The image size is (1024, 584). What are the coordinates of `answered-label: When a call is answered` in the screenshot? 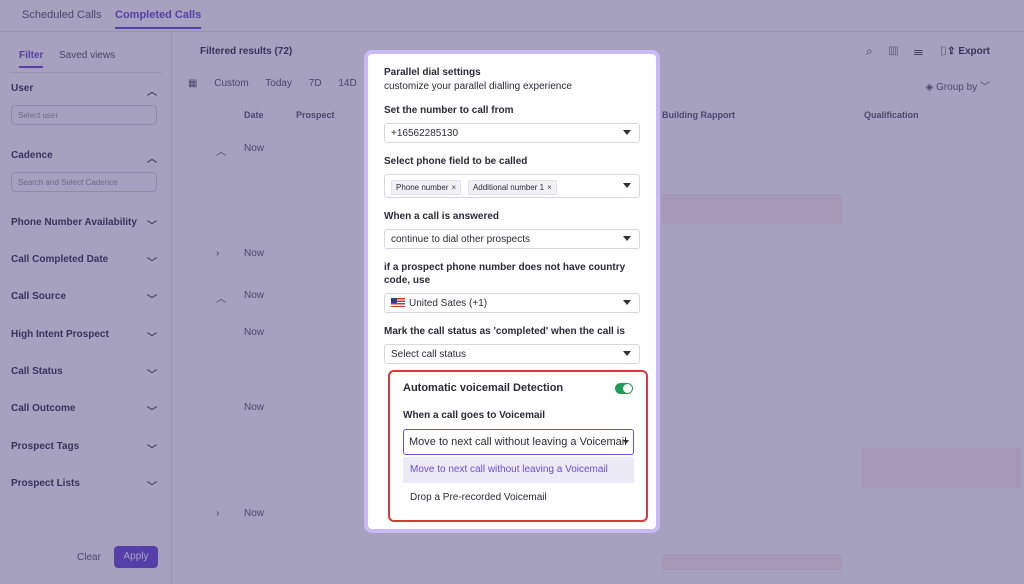 It's located at (442, 216).